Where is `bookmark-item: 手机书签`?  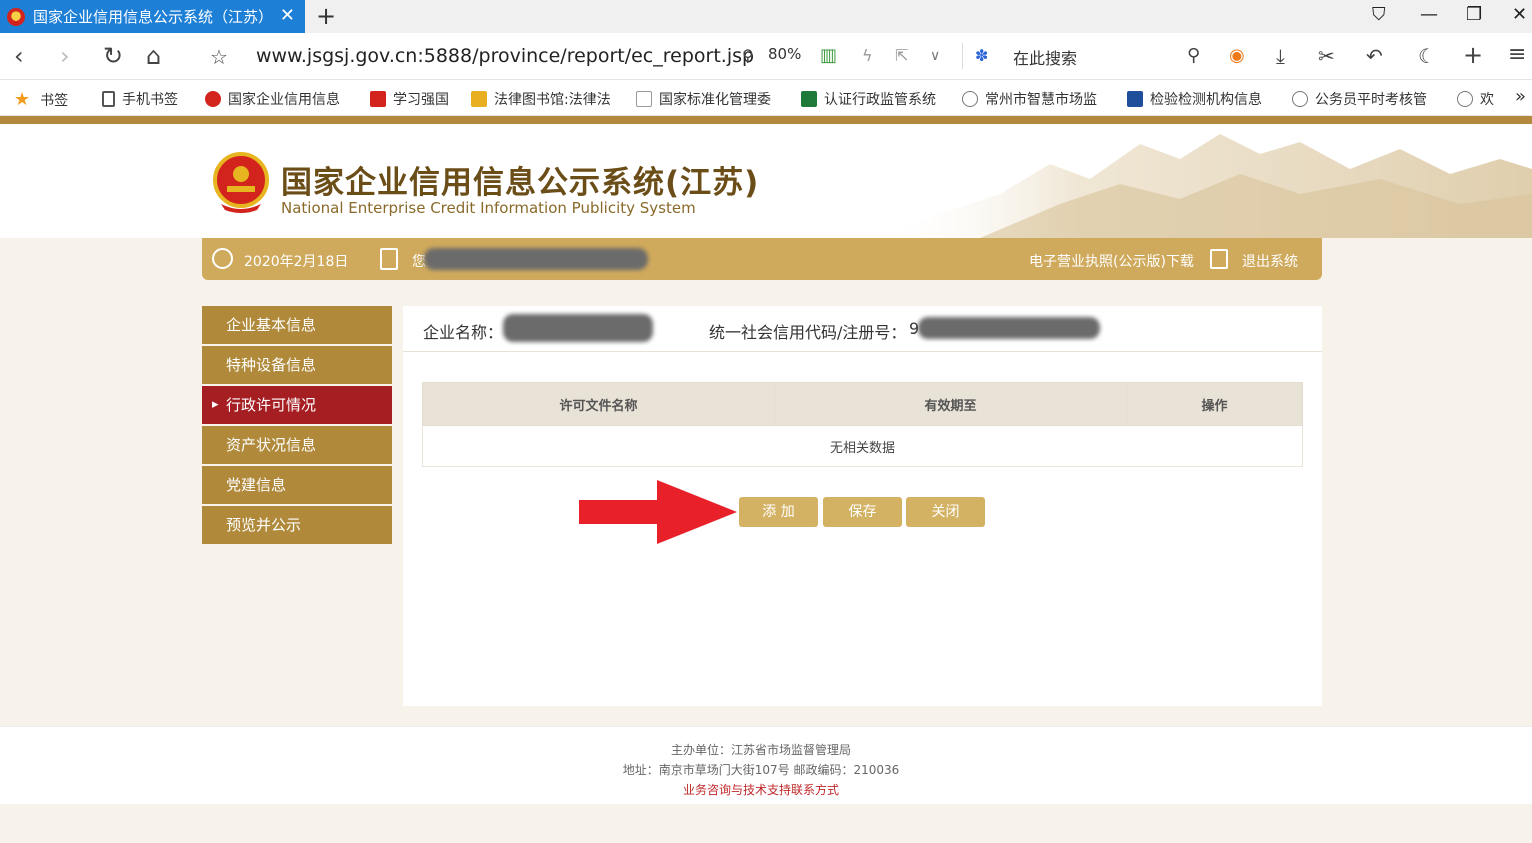
bookmark-item: 手机书签 is located at coordinates (140, 99).